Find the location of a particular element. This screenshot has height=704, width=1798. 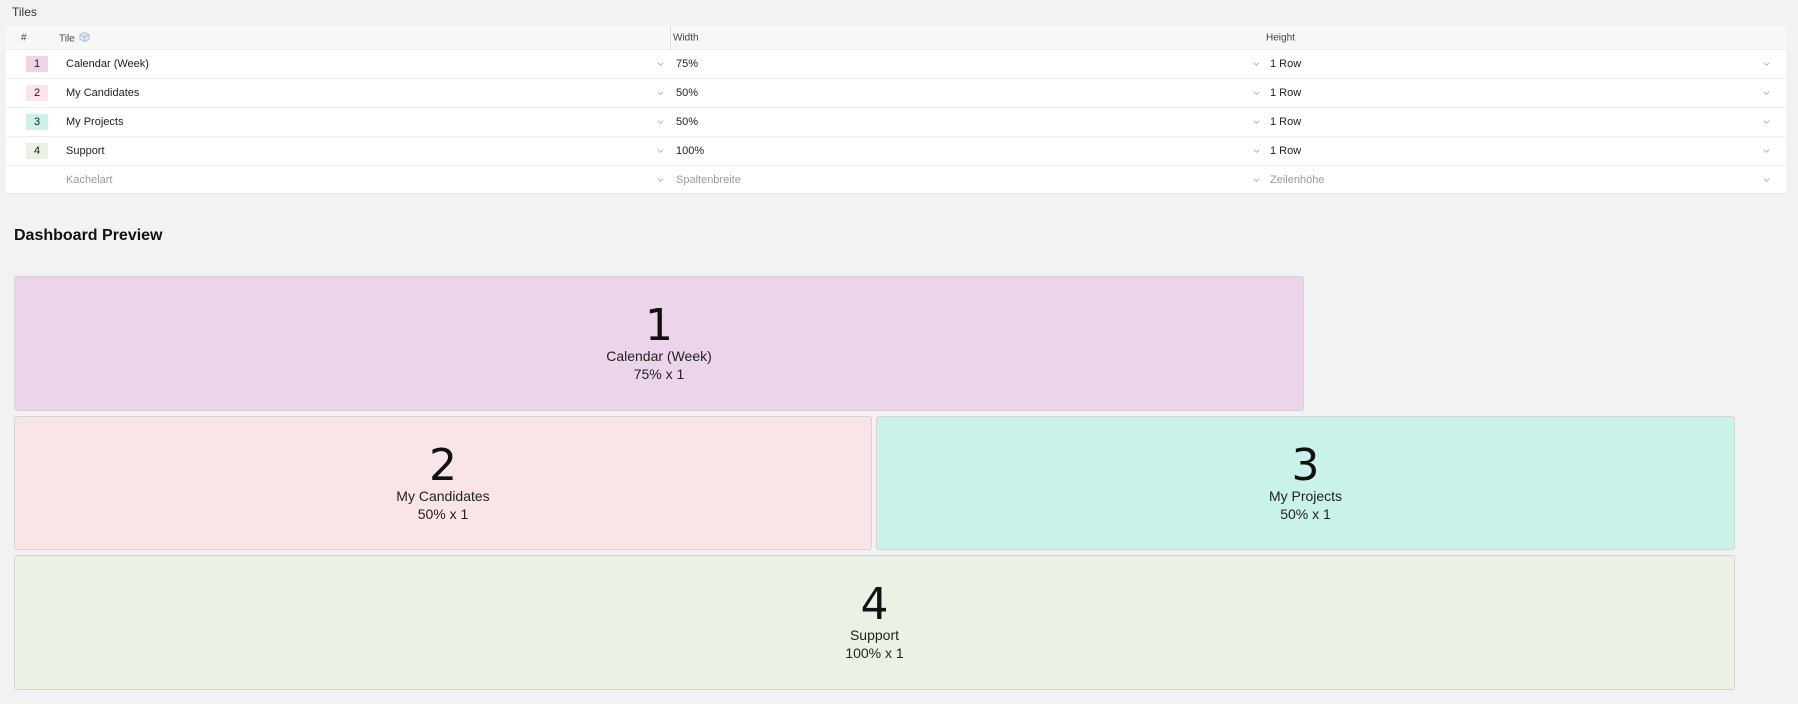

width-value: 100% is located at coordinates (690, 151).